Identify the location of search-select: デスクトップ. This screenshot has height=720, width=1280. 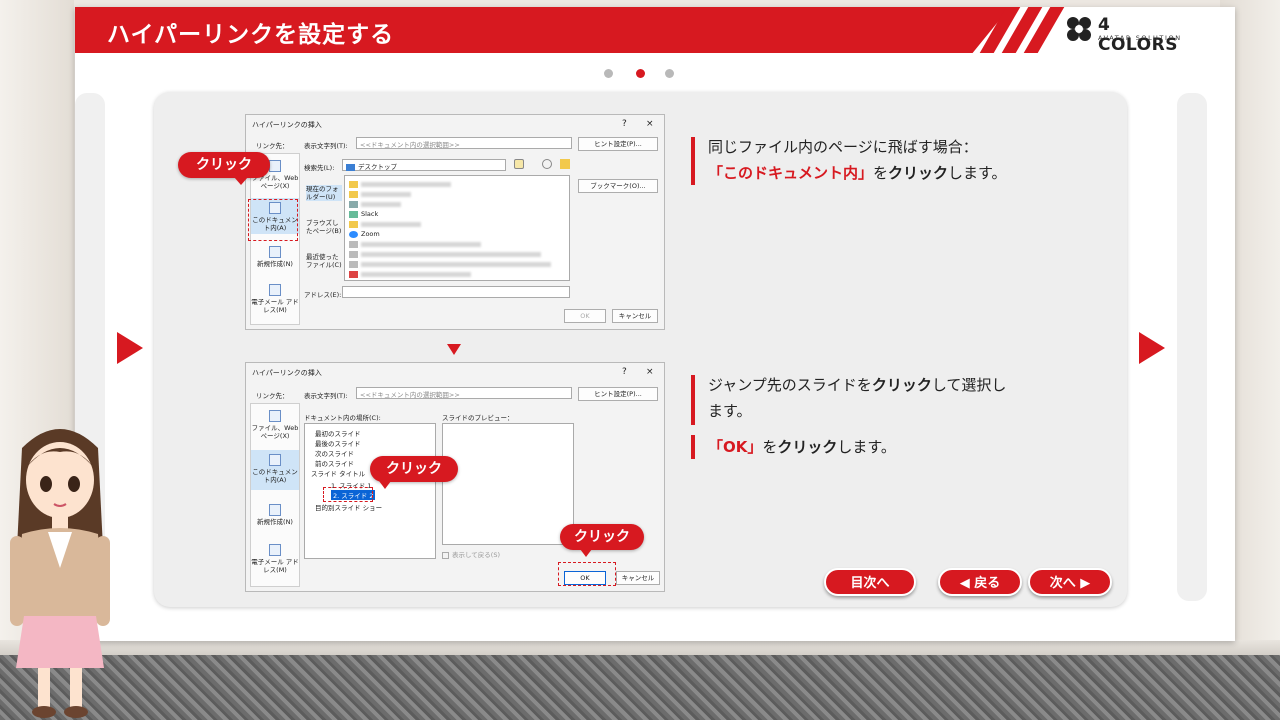
(424, 165).